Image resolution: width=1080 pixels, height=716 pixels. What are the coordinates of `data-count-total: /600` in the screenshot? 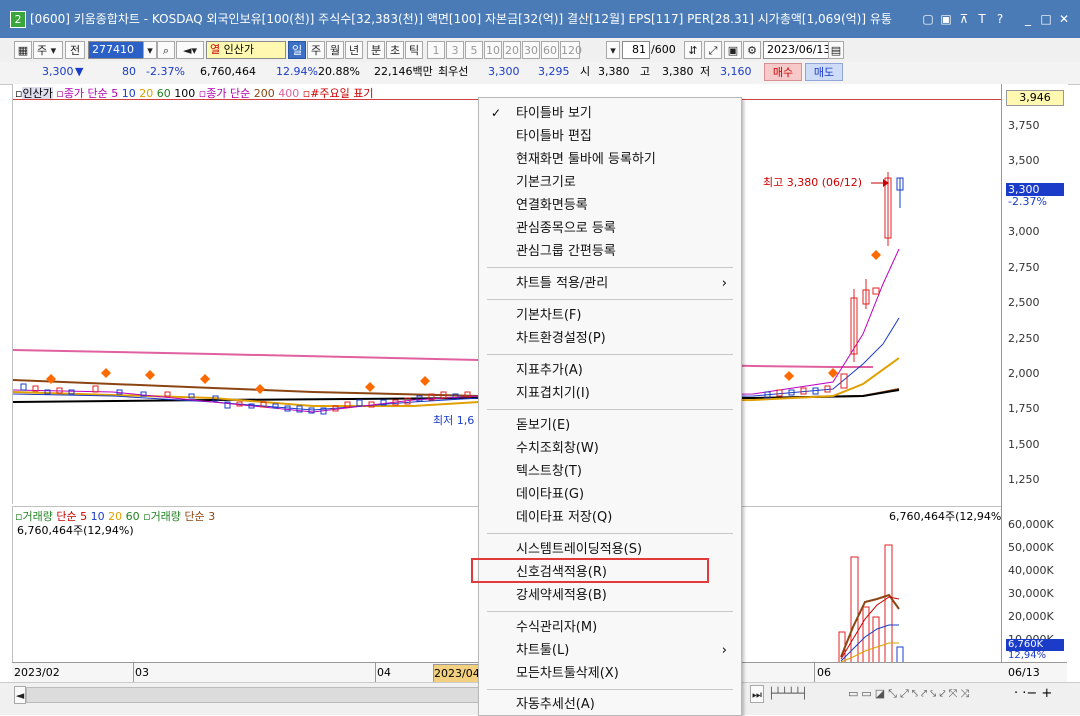 It's located at (663, 49).